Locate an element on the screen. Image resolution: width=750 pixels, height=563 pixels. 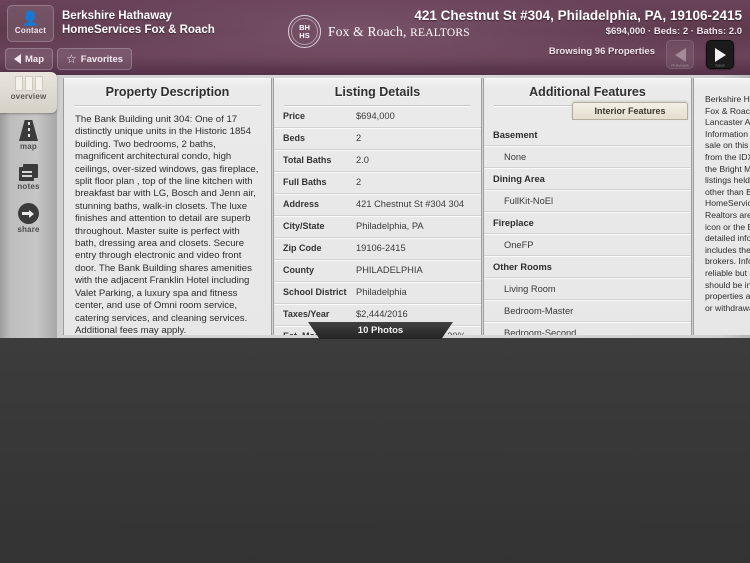
rail-item-notes-label: notes is located at coordinates (28, 186).